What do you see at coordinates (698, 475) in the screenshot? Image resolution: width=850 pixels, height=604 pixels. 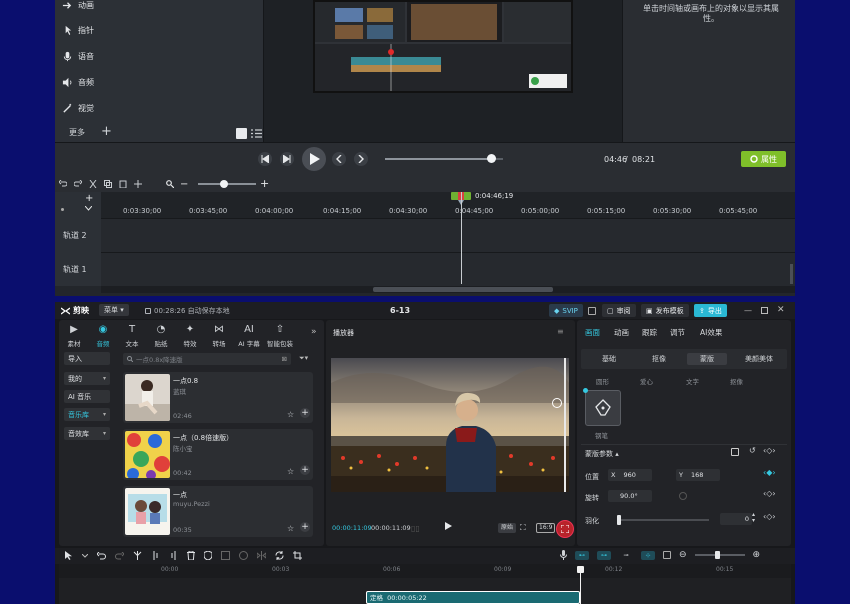 I see `position-y-field: Y 168` at bounding box center [698, 475].